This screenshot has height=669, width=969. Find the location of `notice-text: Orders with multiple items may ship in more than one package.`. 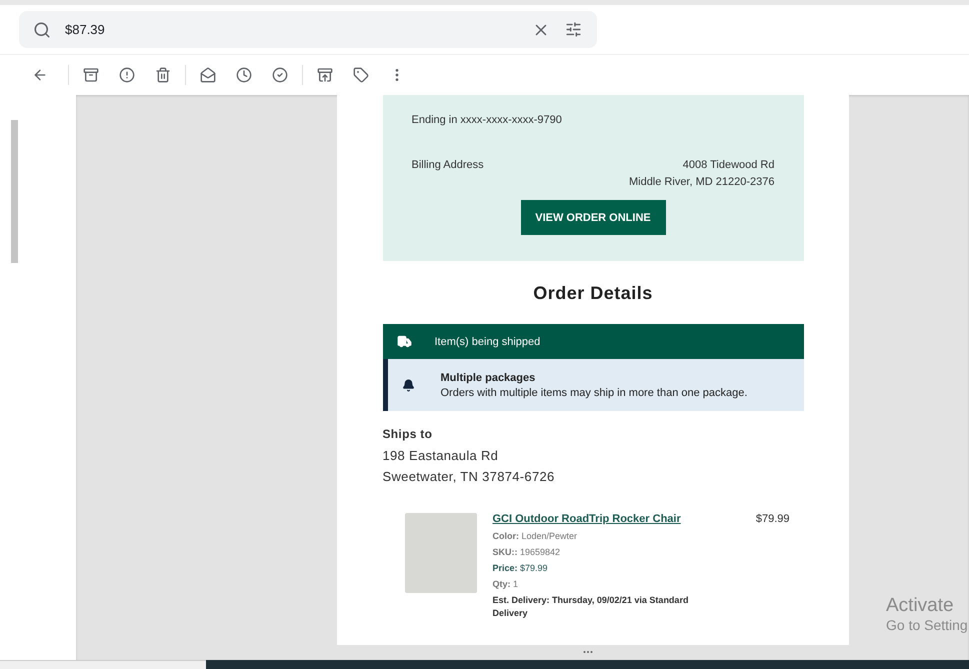

notice-text: Orders with multiple items may ship in more than one package. is located at coordinates (594, 392).